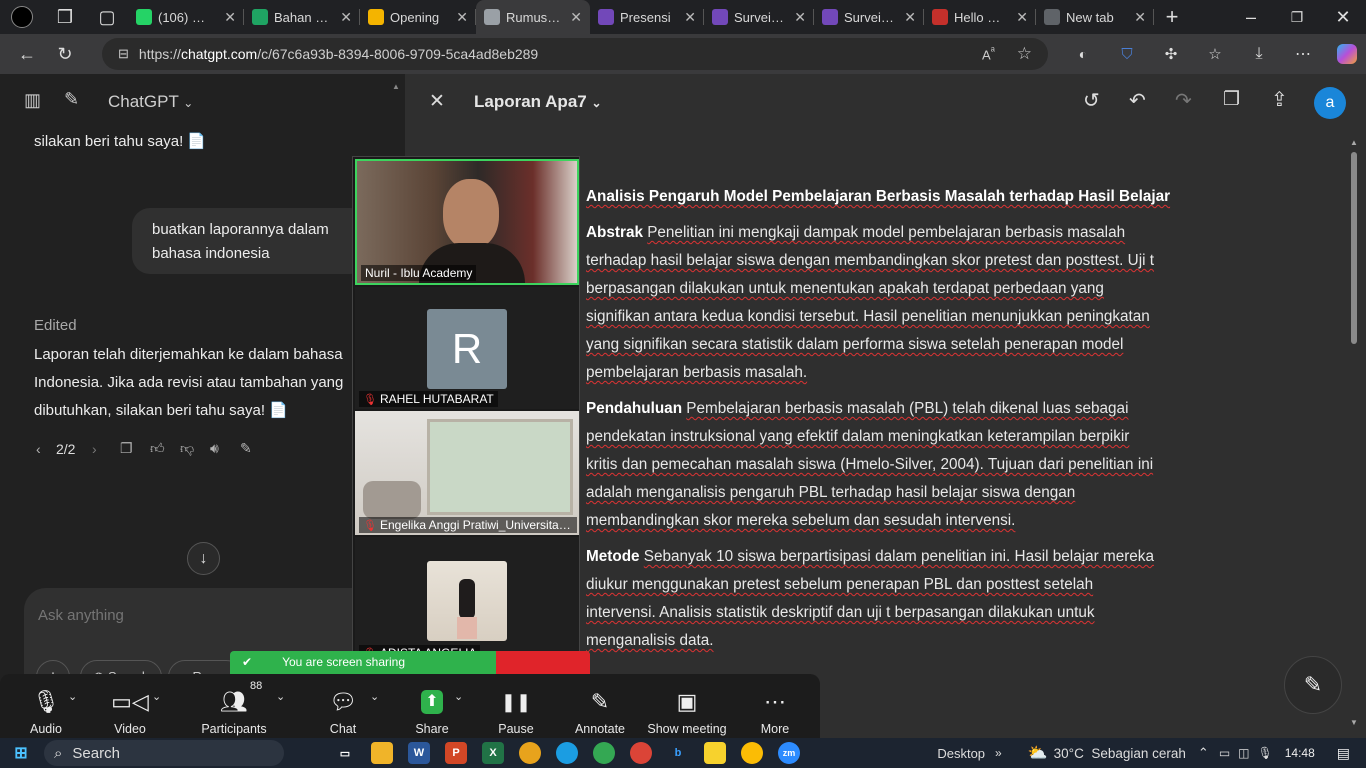 This screenshot has height=768, width=1366. What do you see at coordinates (678, 753) in the screenshot?
I see `bing-icon: b` at bounding box center [678, 753].